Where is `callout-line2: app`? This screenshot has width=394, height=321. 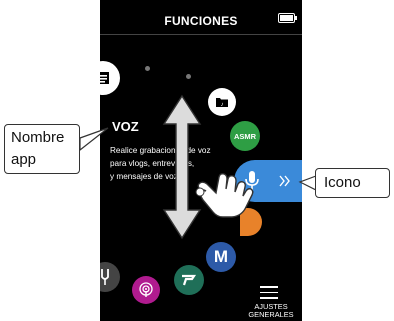
callout-line2: app is located at coordinates (24, 159).